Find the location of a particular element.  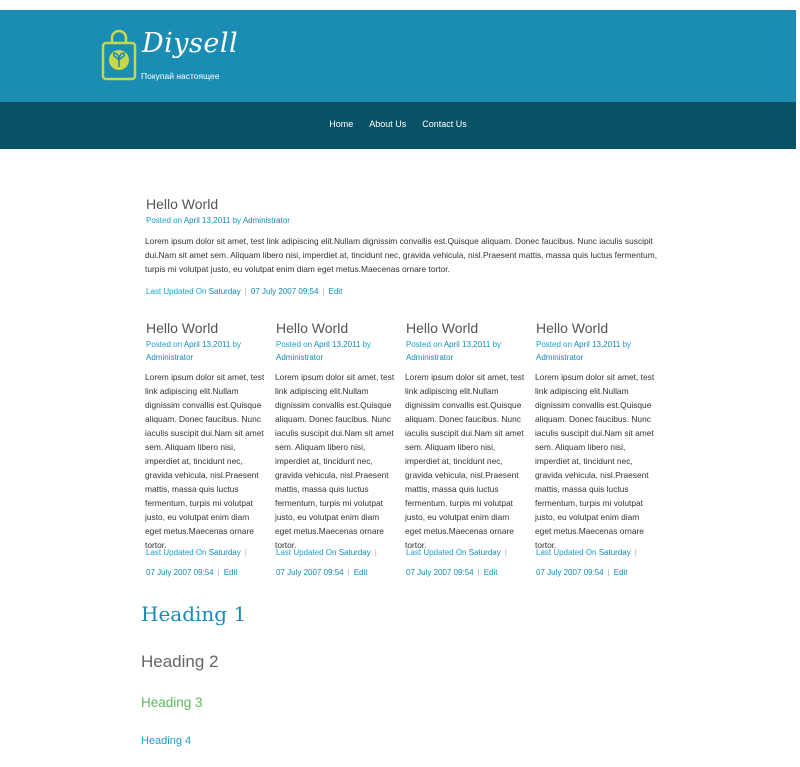

featured-post-meta: Posted on April 13,2011 by Administrator is located at coordinates (218, 220).